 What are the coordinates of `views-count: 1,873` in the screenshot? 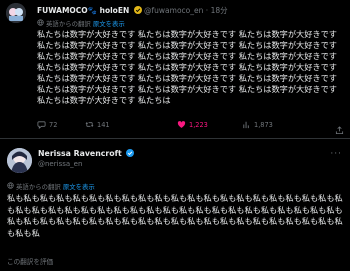 It's located at (263, 124).